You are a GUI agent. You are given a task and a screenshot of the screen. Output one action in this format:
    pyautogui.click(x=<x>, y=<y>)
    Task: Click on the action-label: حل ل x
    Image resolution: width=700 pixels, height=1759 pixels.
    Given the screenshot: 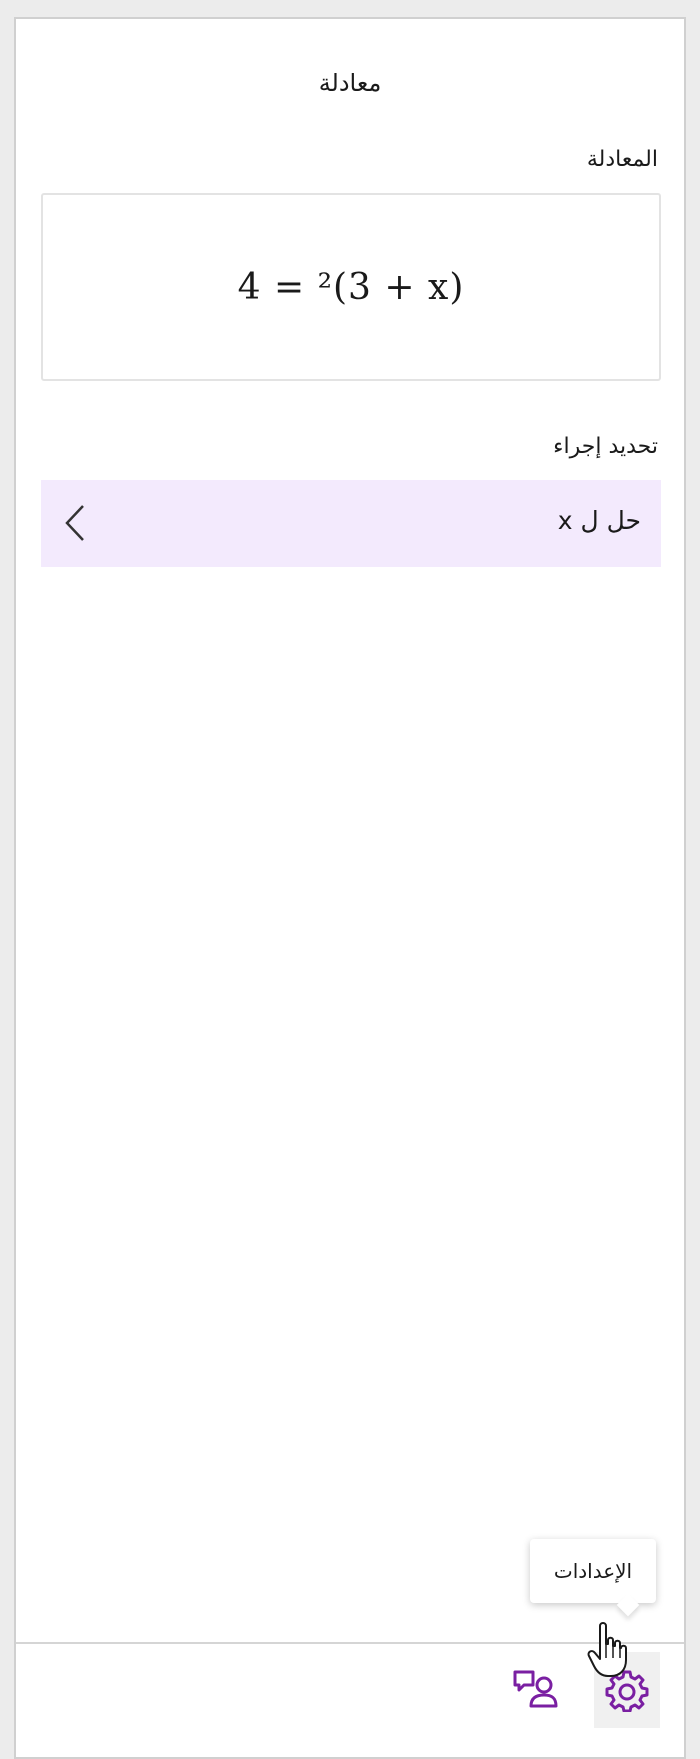 What is the action you would take?
    pyautogui.click(x=599, y=520)
    